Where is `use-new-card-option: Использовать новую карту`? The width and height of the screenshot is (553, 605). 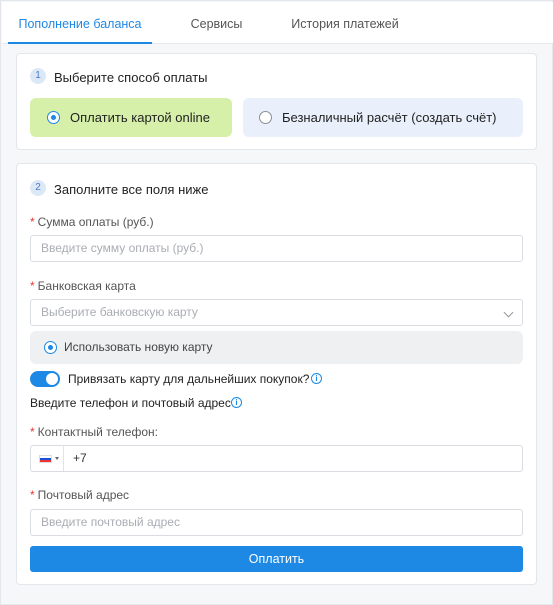
use-new-card-option: Использовать новую карту is located at coordinates (276, 347).